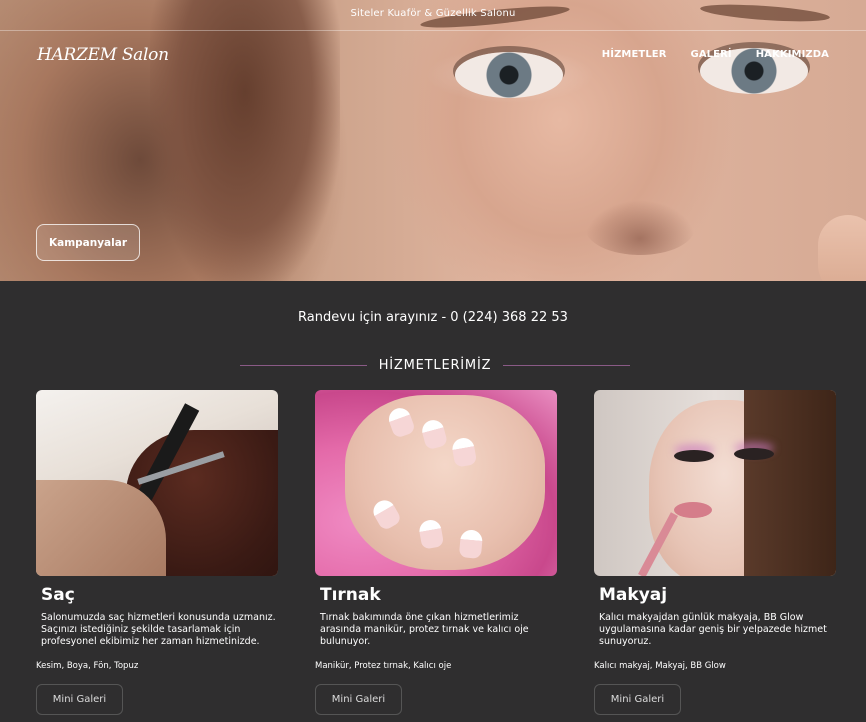  Describe the element at coordinates (103, 55) in the screenshot. I see `site-logo: HARZEM Salon` at that location.